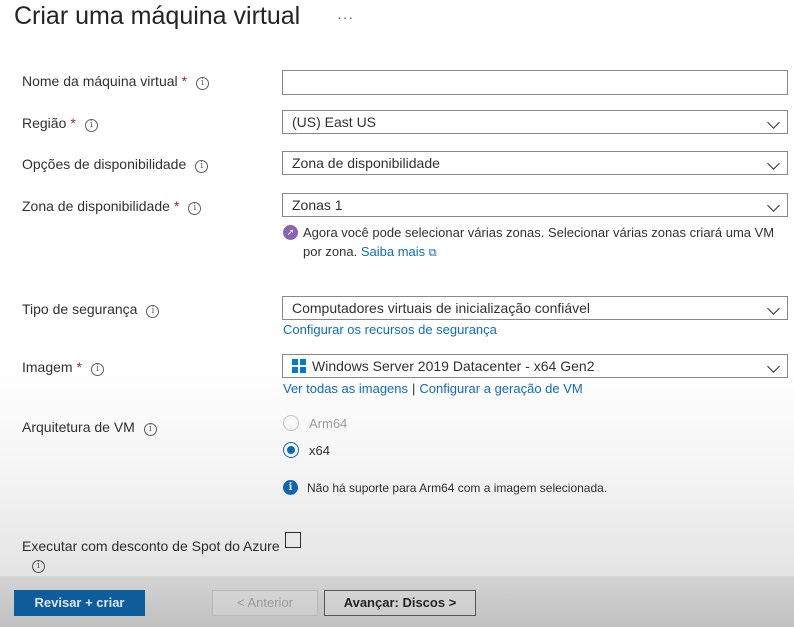 The width and height of the screenshot is (794, 627). What do you see at coordinates (334, 122) in the screenshot?
I see `region-value: (US) East US` at bounding box center [334, 122].